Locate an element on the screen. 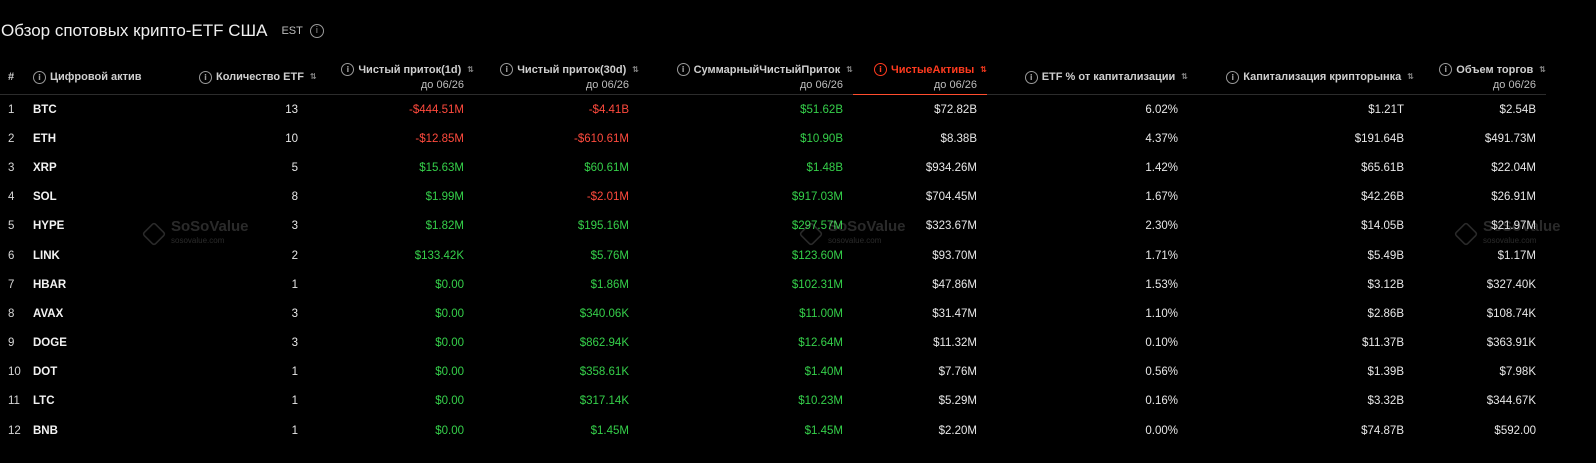 The height and width of the screenshot is (463, 1596). row-index: 4 is located at coordinates (11, 197).